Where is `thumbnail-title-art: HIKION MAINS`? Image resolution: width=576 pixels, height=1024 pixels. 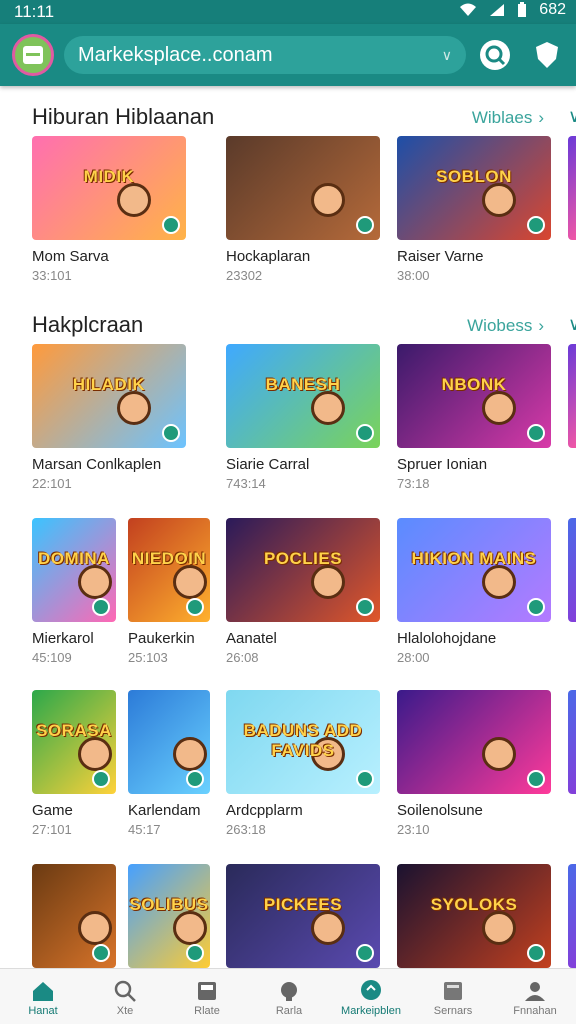
thumbnail-title-art: HIKION MAINS is located at coordinates (474, 559).